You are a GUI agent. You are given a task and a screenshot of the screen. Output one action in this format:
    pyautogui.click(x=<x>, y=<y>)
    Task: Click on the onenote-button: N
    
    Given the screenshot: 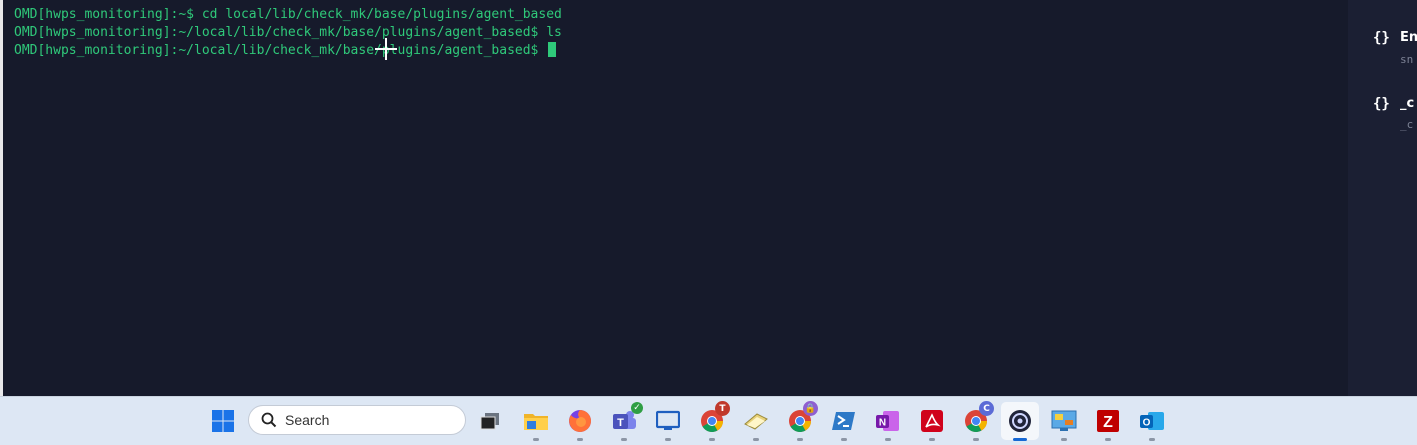 What is the action you would take?
    pyautogui.click(x=888, y=423)
    